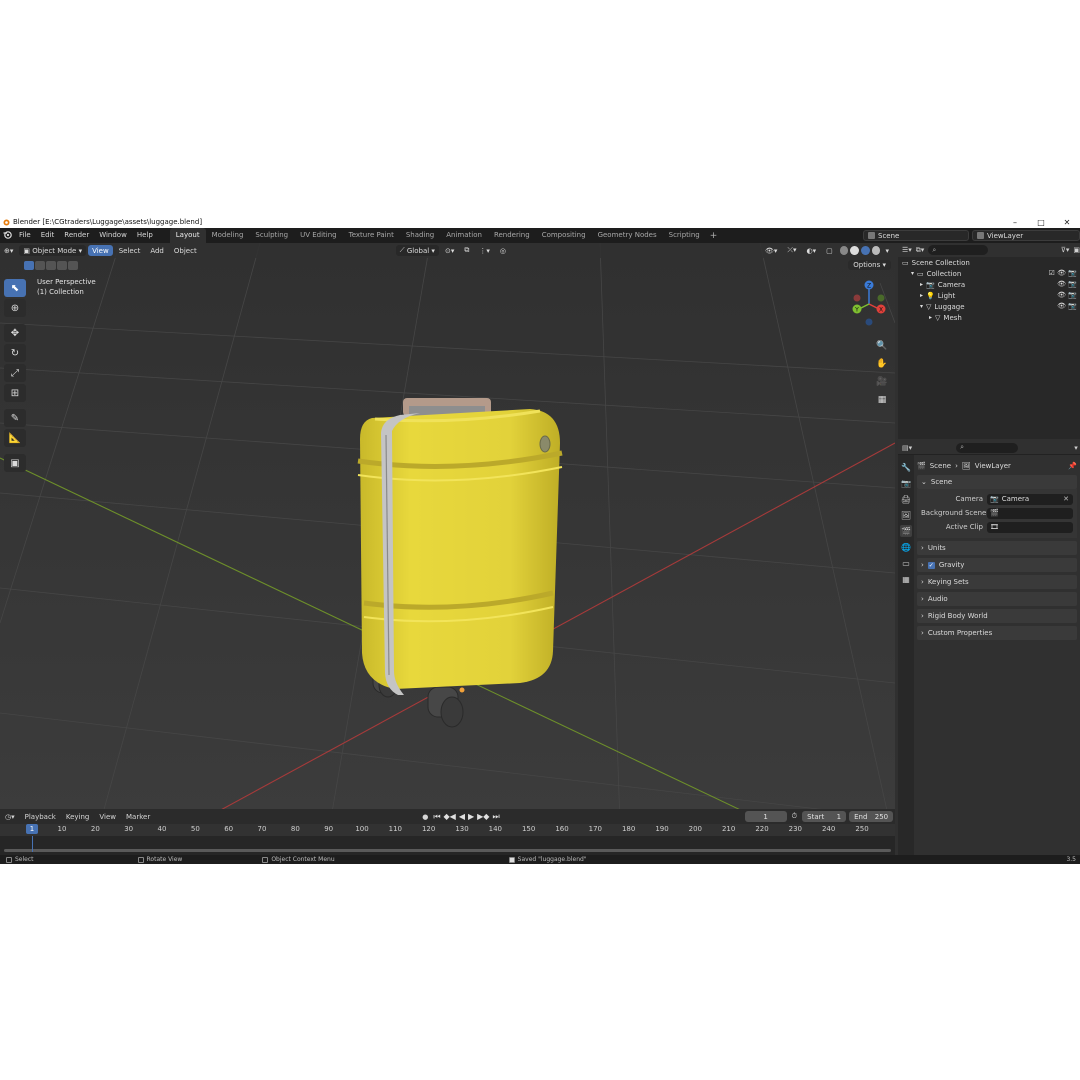 The height and width of the screenshot is (1080, 1080). I want to click on editor-type-button: ⊕▾, so click(8, 250).